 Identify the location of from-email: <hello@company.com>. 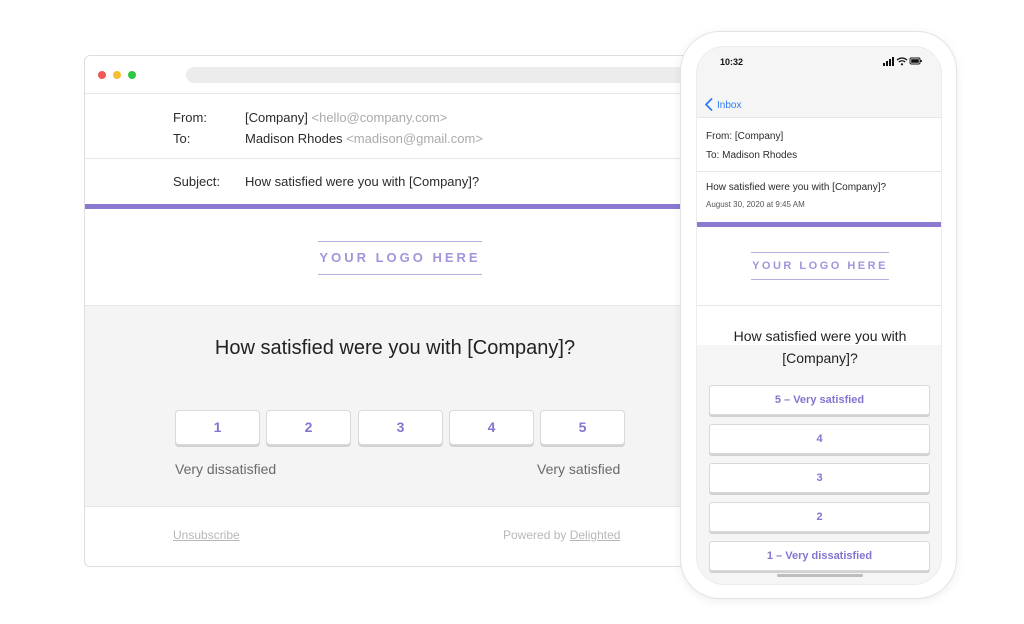
(379, 117).